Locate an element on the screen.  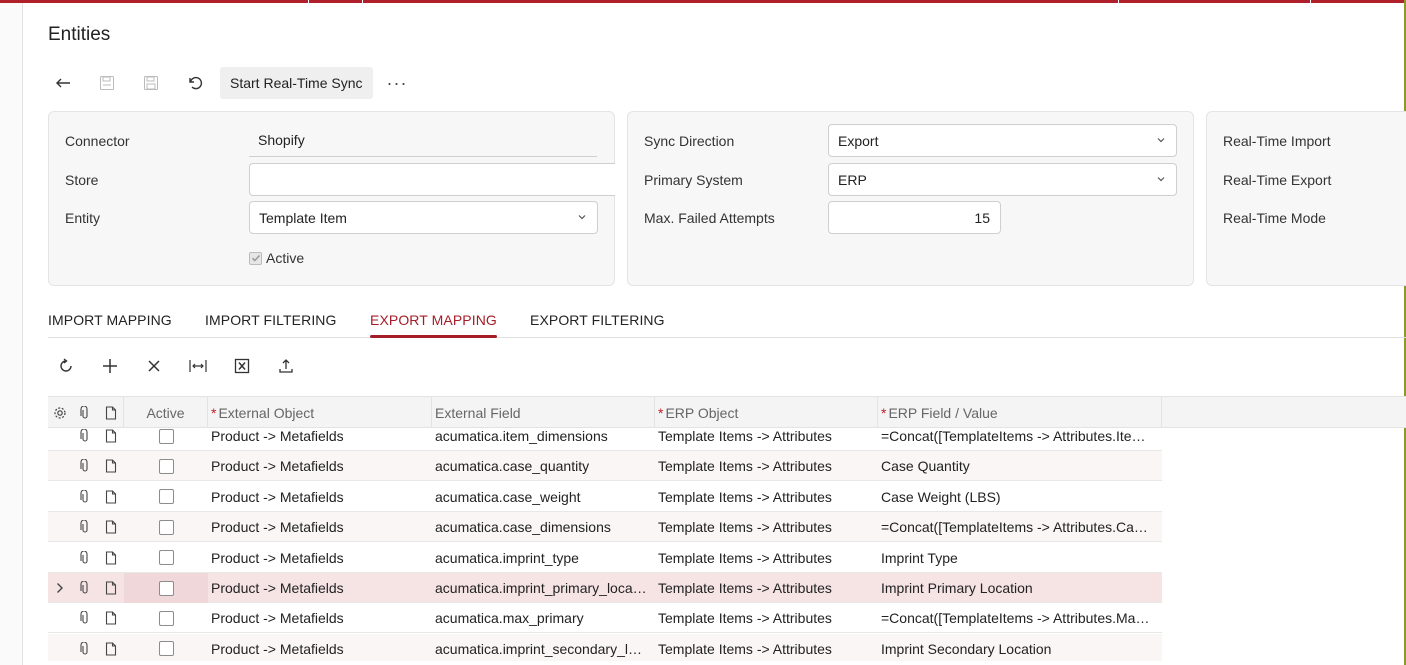
more-actions-button: ··· is located at coordinates (397, 83).